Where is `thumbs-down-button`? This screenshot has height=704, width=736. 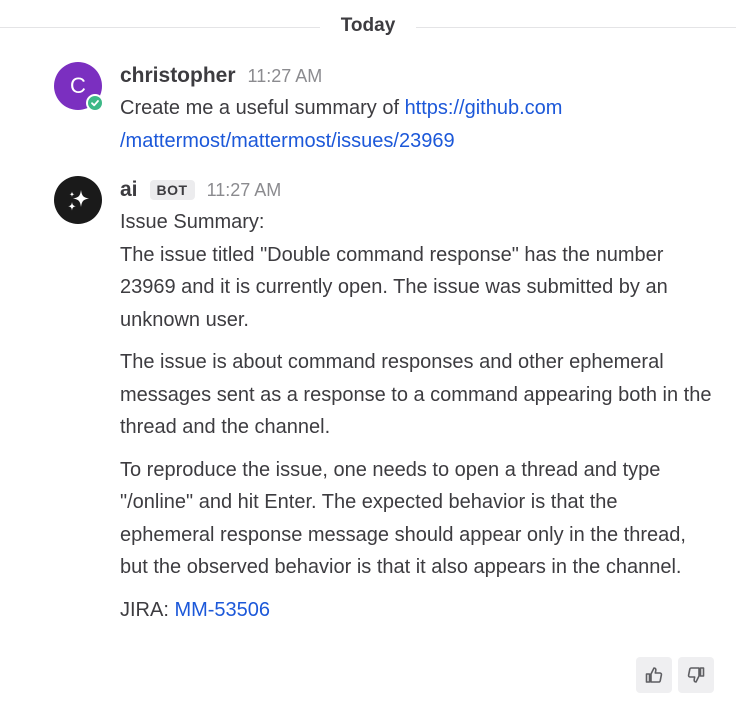
thumbs-down-button is located at coordinates (696, 675).